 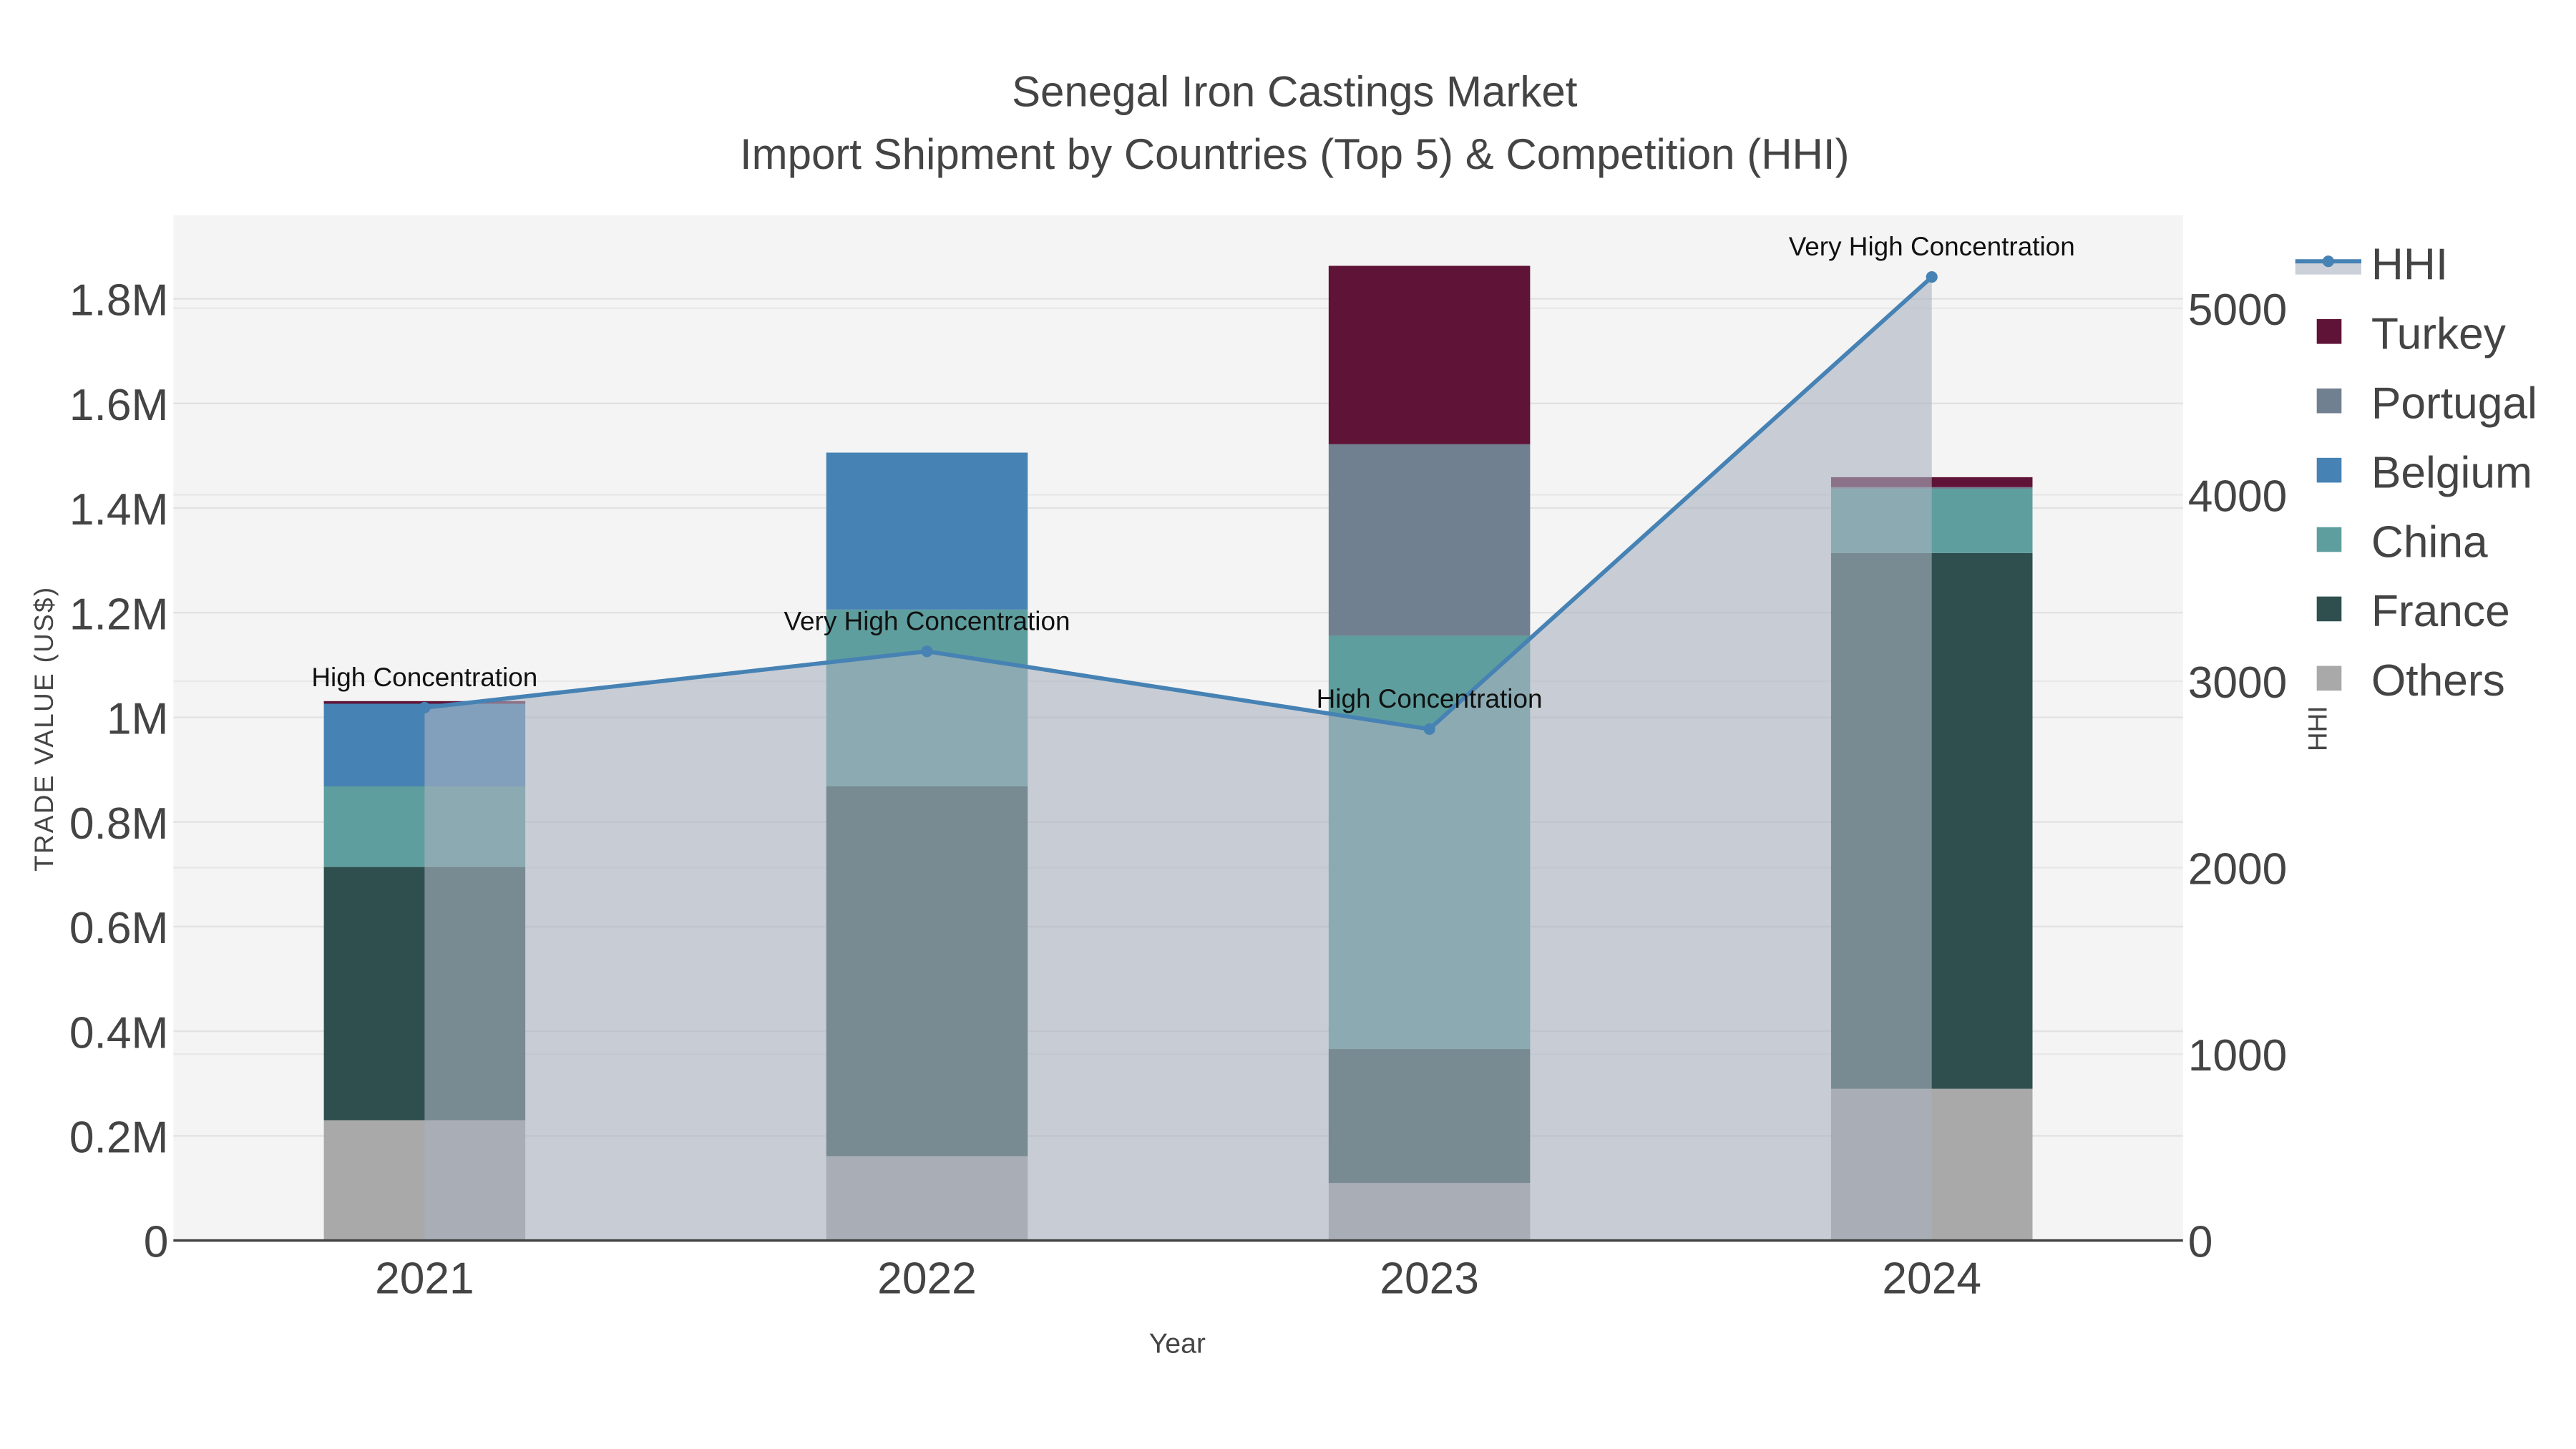 I want to click on y2-tick-label: 2000, so click(x=2238, y=869).